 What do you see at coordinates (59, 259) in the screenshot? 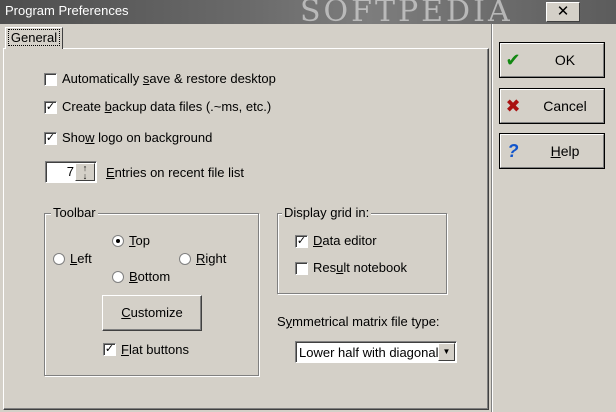
I see `toolbar-left-radio` at bounding box center [59, 259].